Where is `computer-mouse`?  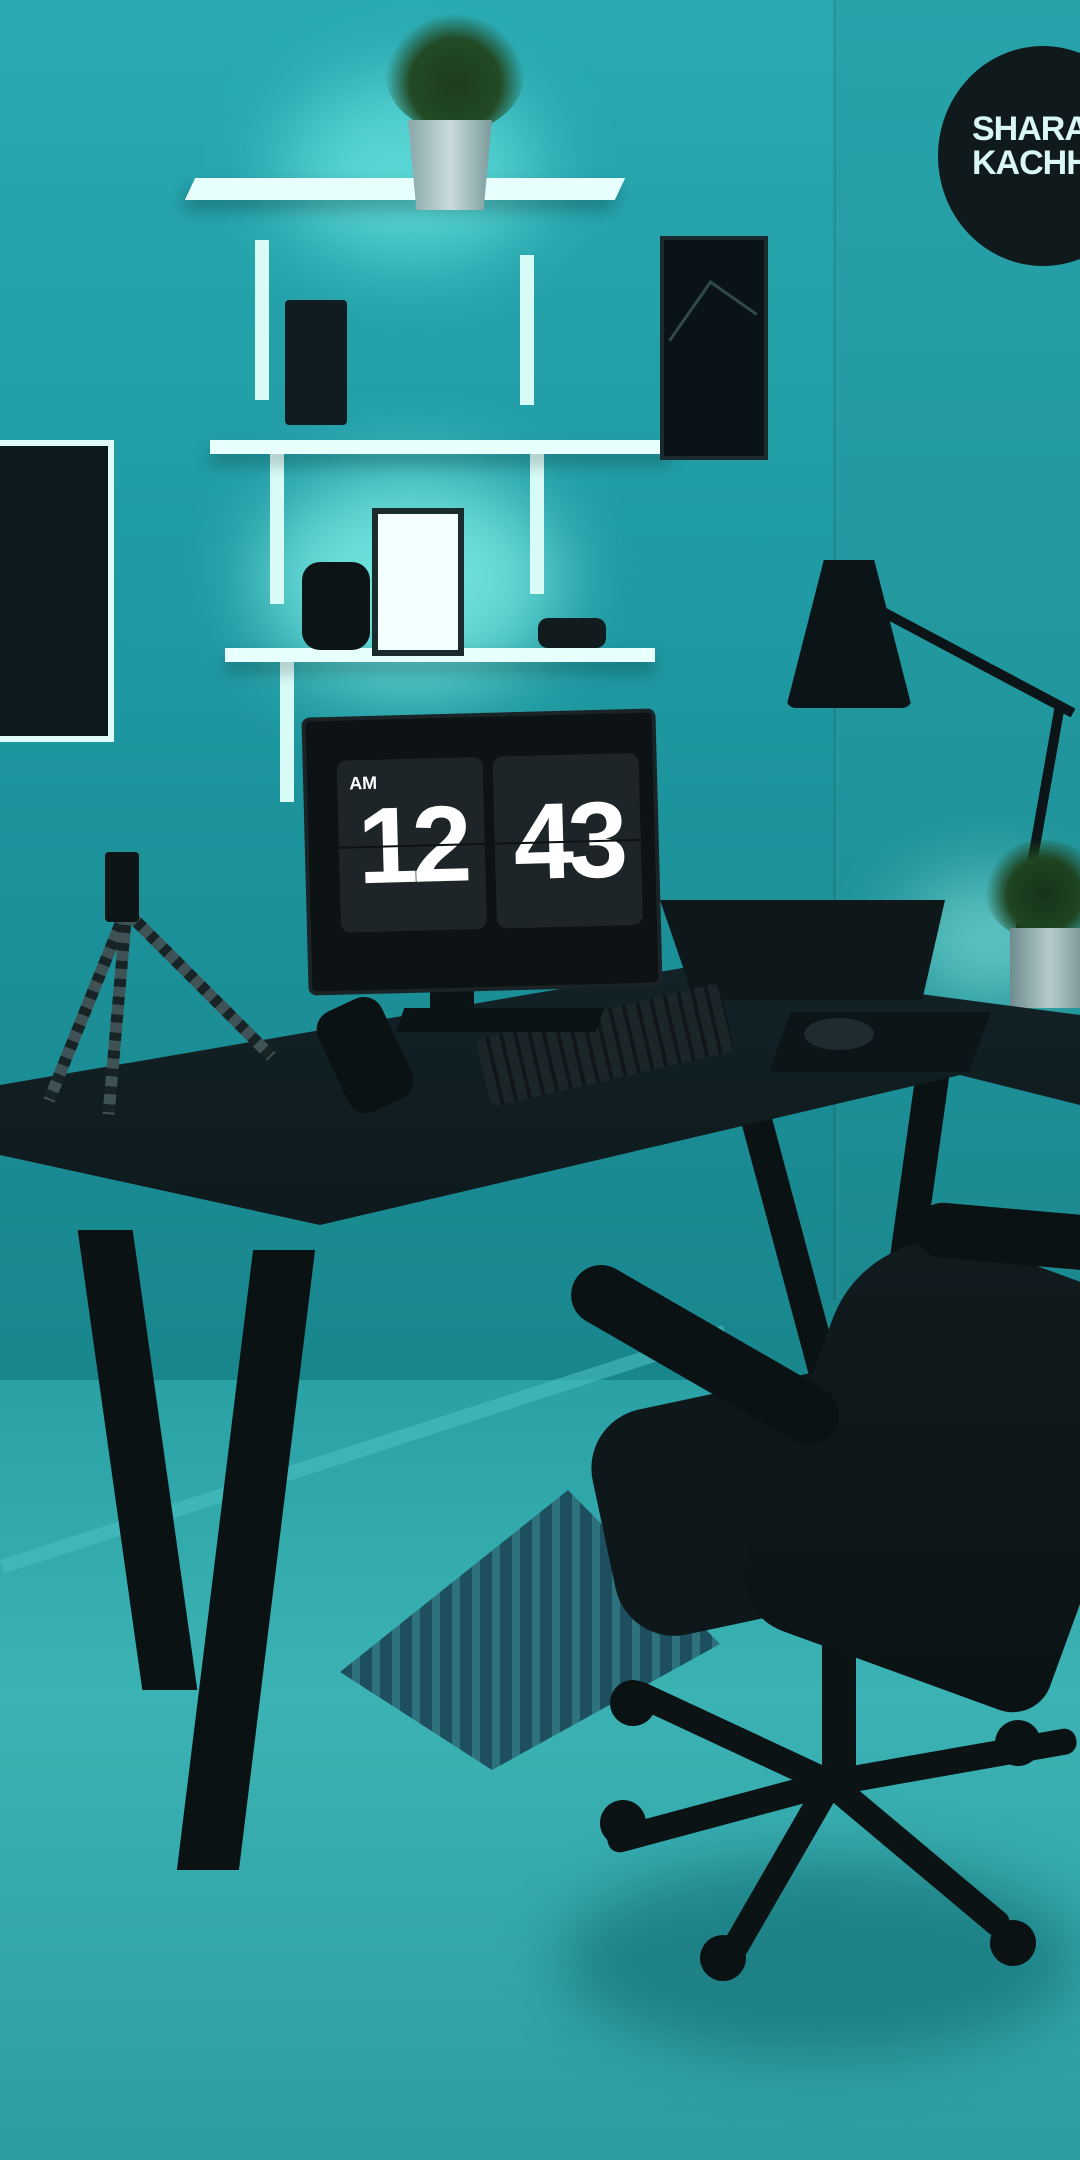 computer-mouse is located at coordinates (839, 1034).